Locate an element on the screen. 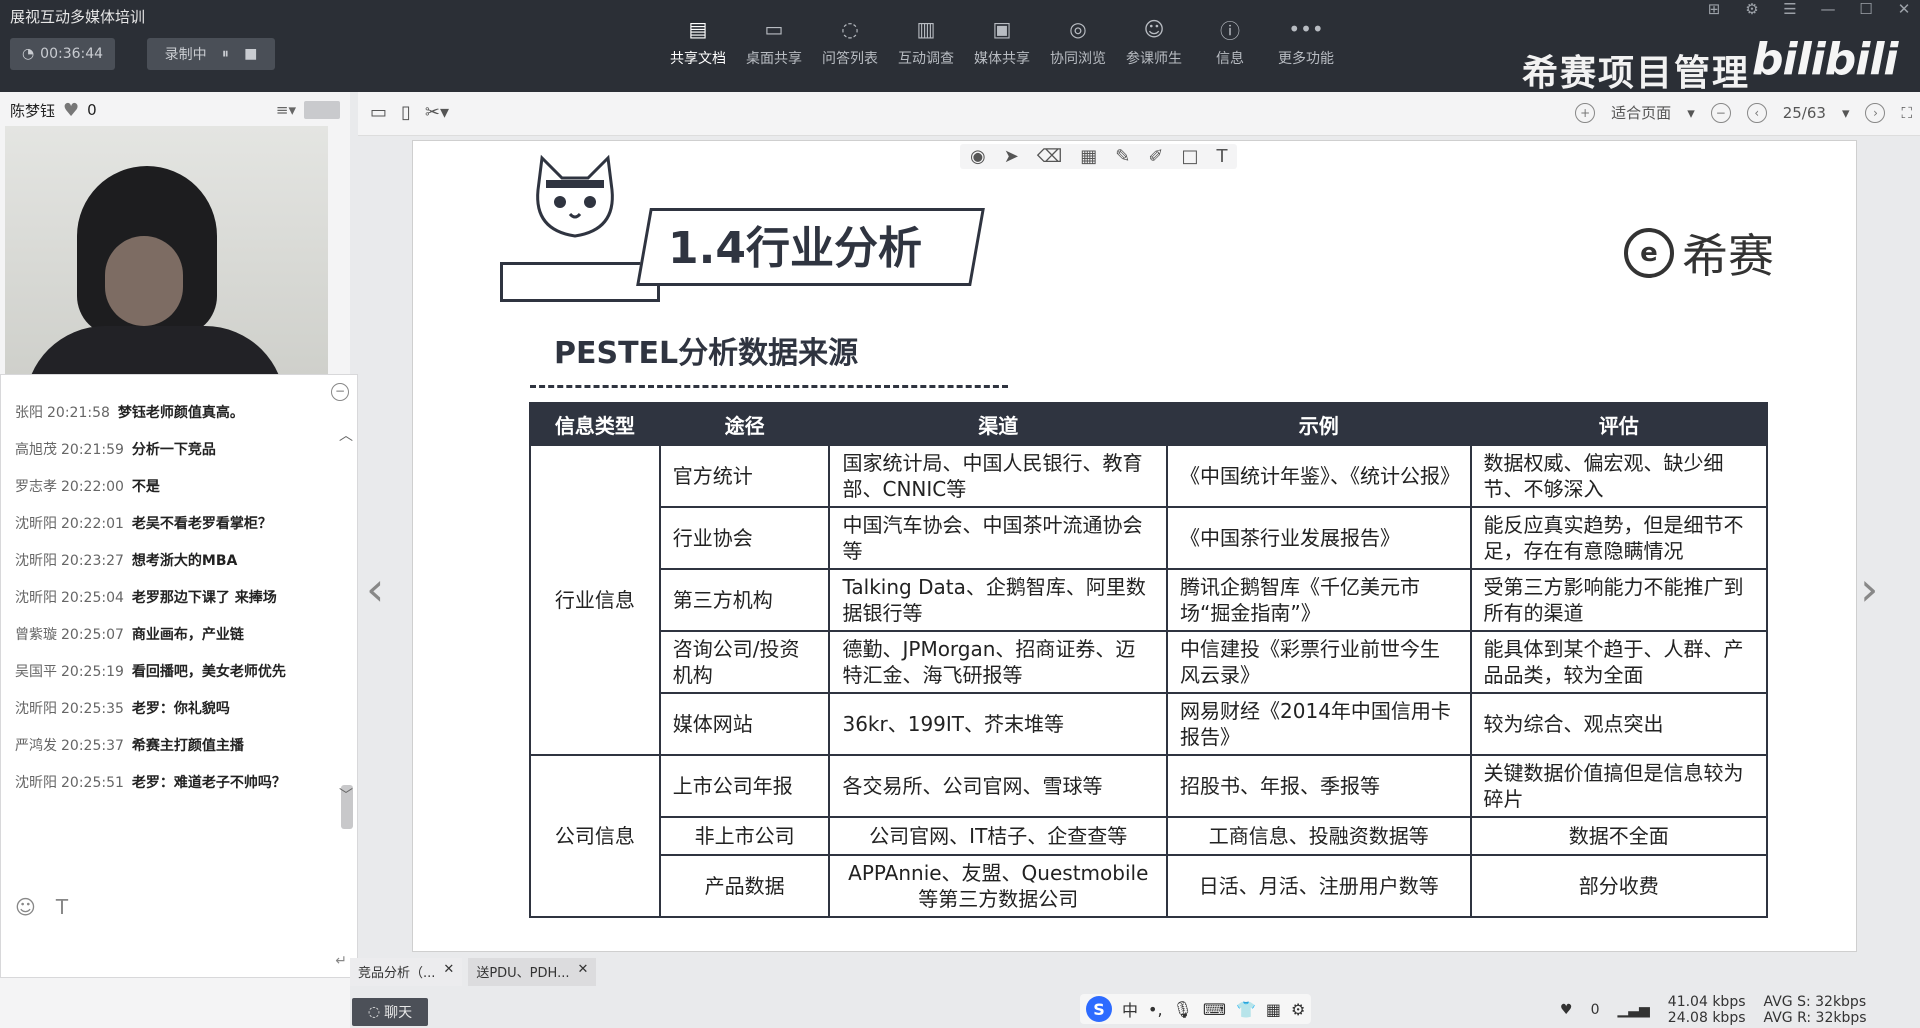 This screenshot has height=1028, width=1920. toolbar-qa-button: ◌ 问答列表 is located at coordinates (850, 41).